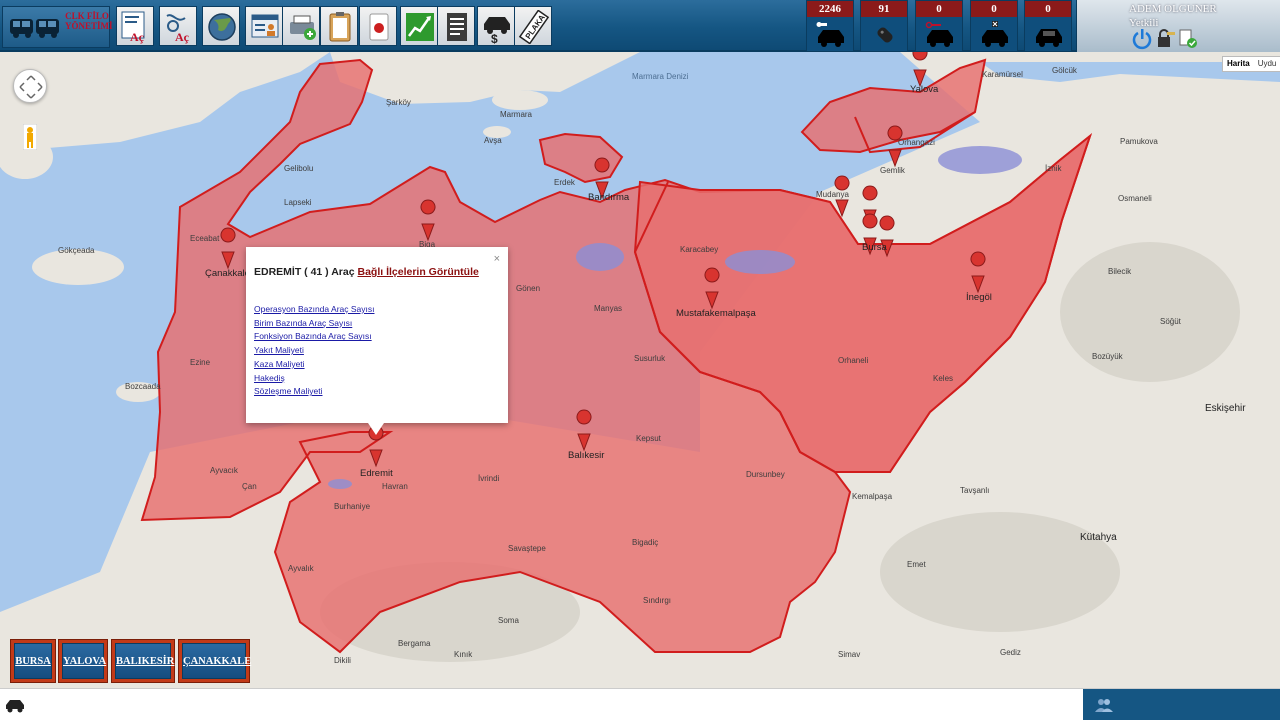 The image size is (1280, 720). I want to click on map-label: Havran, so click(395, 486).